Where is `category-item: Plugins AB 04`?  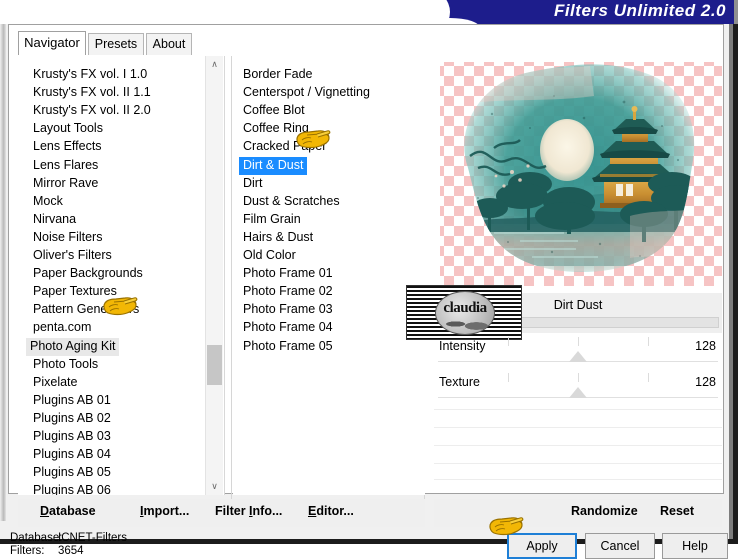
category-item: Plugins AB 04 is located at coordinates (72, 455).